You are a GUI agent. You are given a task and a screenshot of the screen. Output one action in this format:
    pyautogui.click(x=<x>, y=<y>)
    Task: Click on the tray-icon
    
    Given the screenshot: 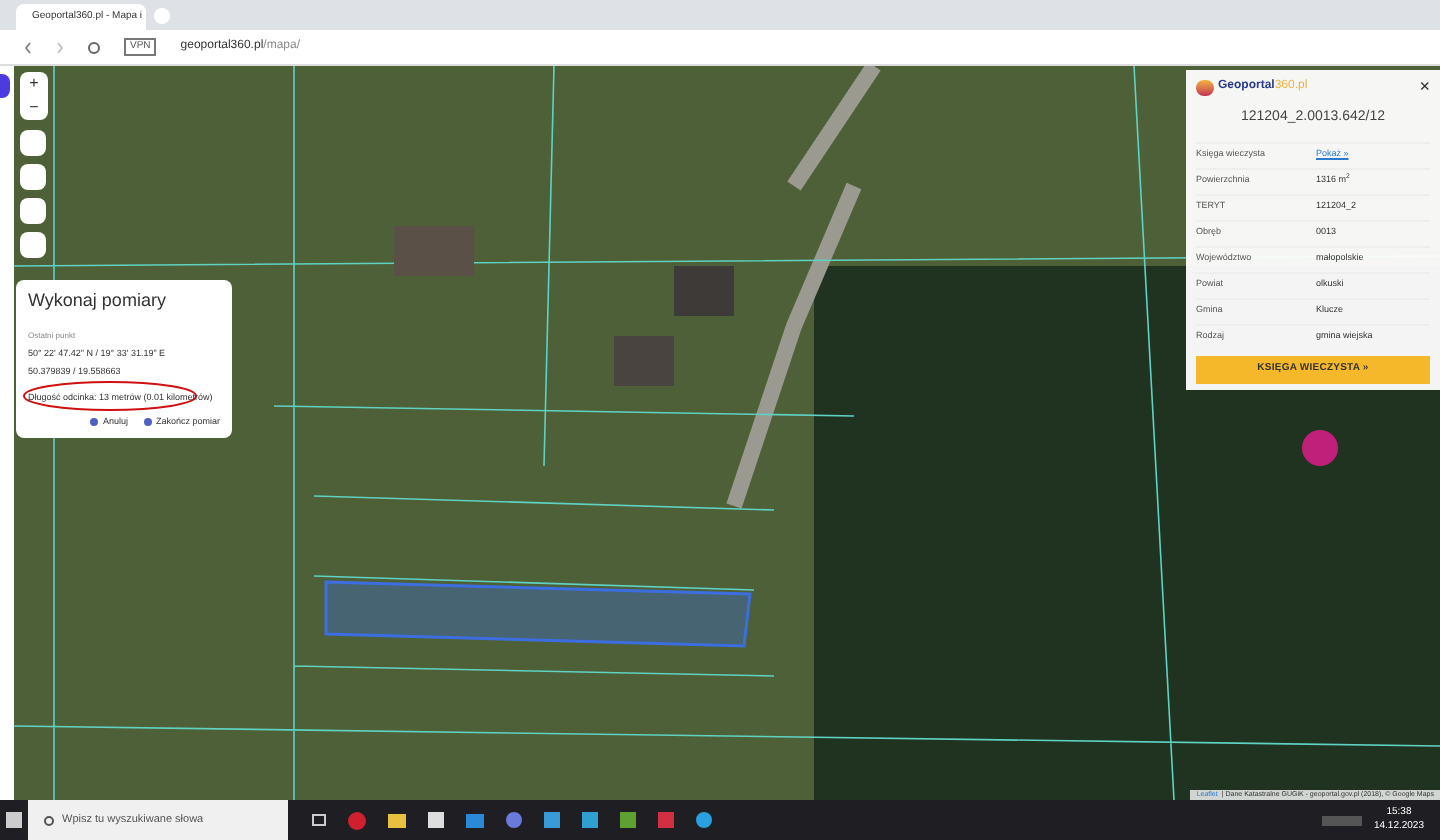 What is the action you would take?
    pyautogui.click(x=1341, y=820)
    